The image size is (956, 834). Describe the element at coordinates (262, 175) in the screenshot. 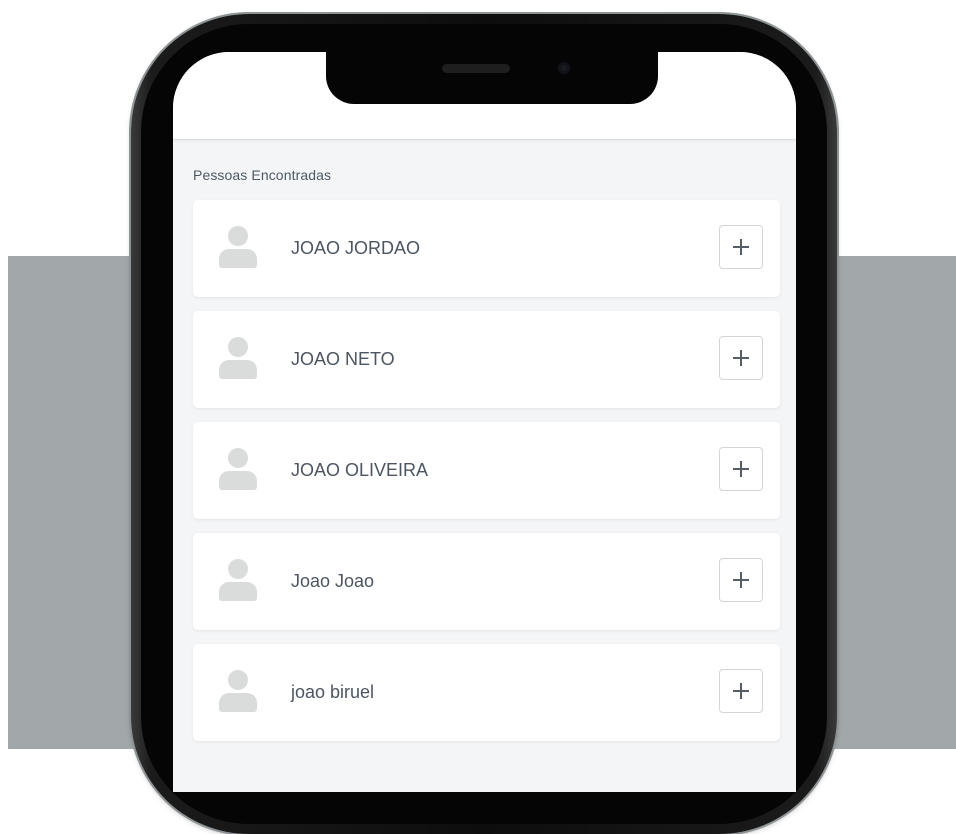

I see `section-title: Pessoas Encontradas` at that location.